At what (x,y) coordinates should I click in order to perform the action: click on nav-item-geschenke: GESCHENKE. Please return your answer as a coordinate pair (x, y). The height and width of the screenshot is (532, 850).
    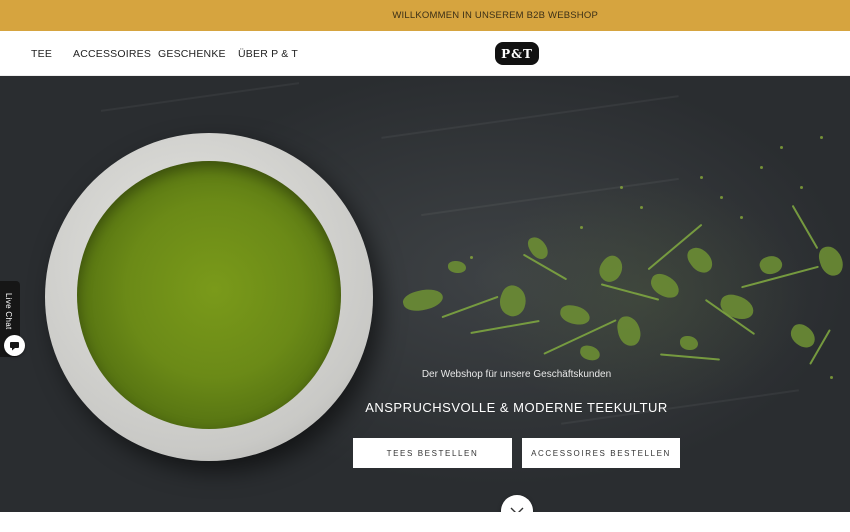
    Looking at the image, I should click on (192, 54).